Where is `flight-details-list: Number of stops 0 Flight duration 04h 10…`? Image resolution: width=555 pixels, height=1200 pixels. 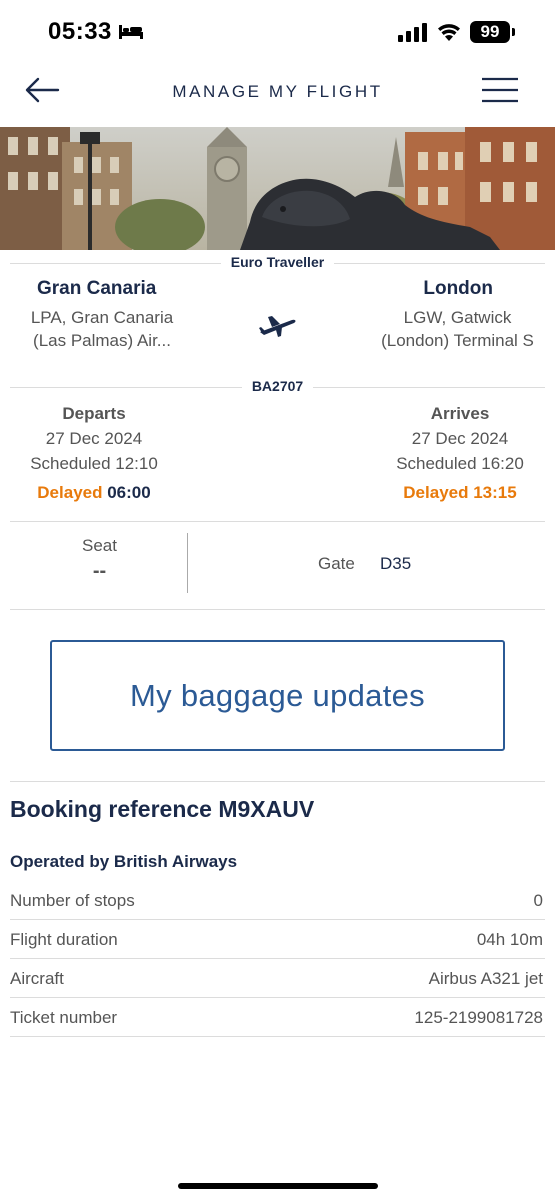
flight-details-list: Number of stops 0 Flight duration 04h 10… is located at coordinates (277, 959).